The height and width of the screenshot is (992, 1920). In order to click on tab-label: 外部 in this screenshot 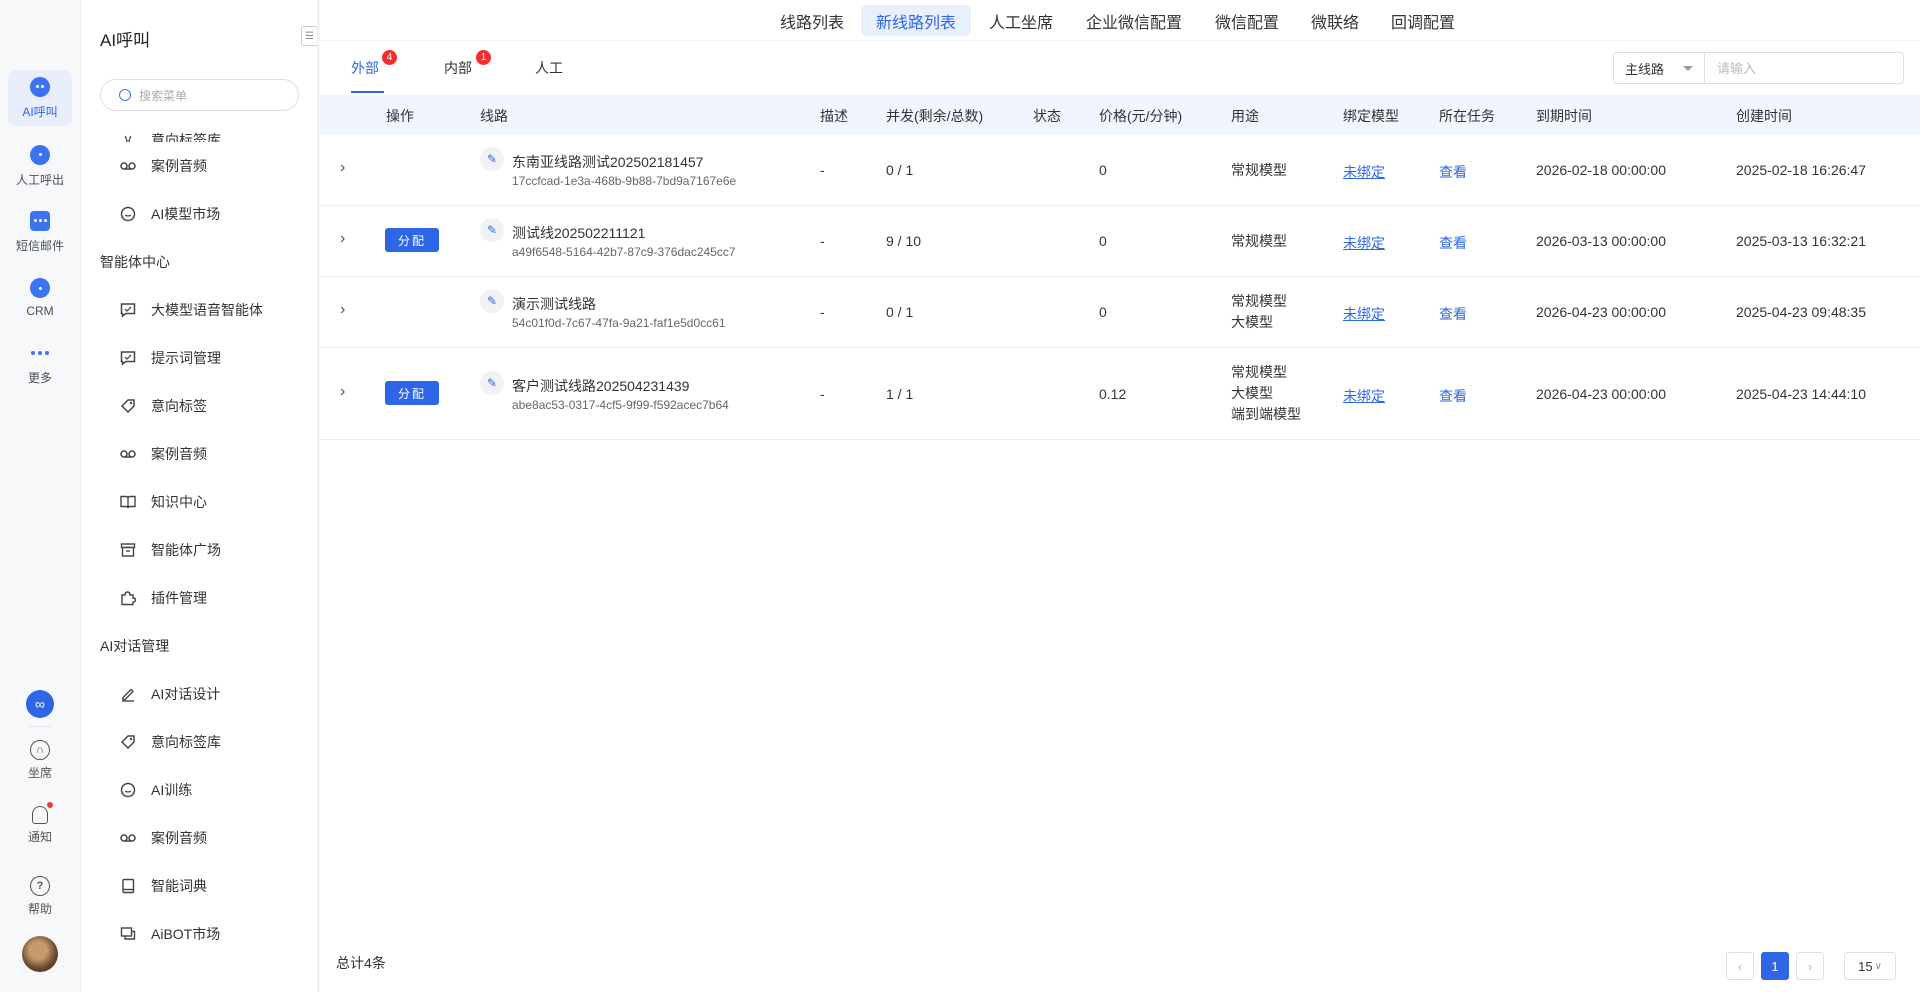, I will do `click(365, 68)`.